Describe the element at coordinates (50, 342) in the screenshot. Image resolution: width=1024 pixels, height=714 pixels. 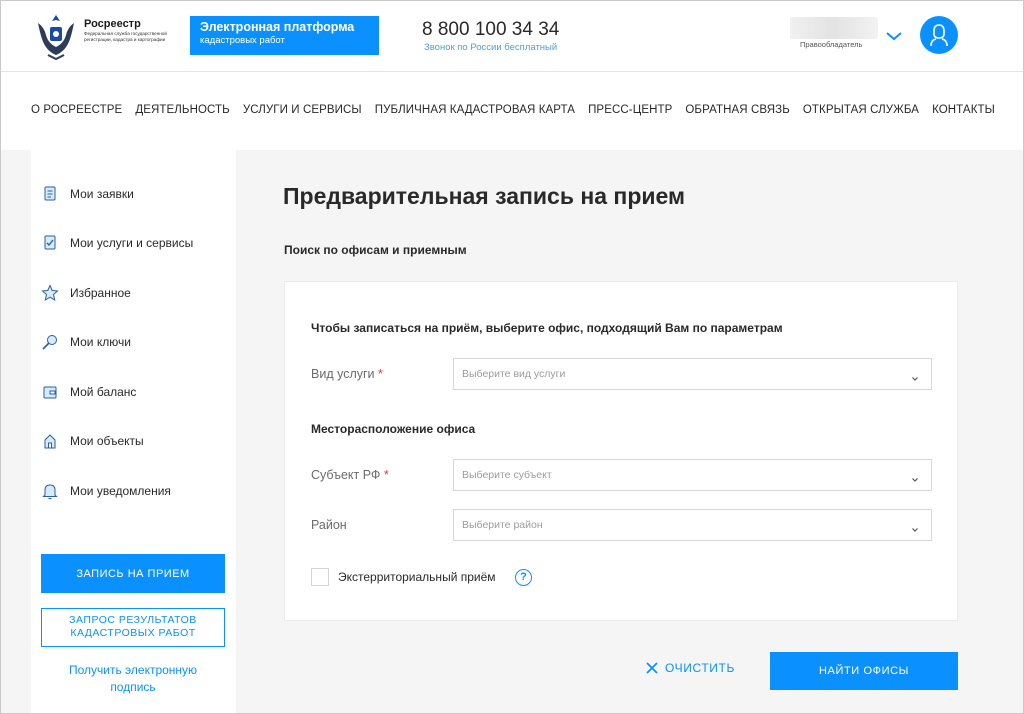
I see `key-icon` at that location.